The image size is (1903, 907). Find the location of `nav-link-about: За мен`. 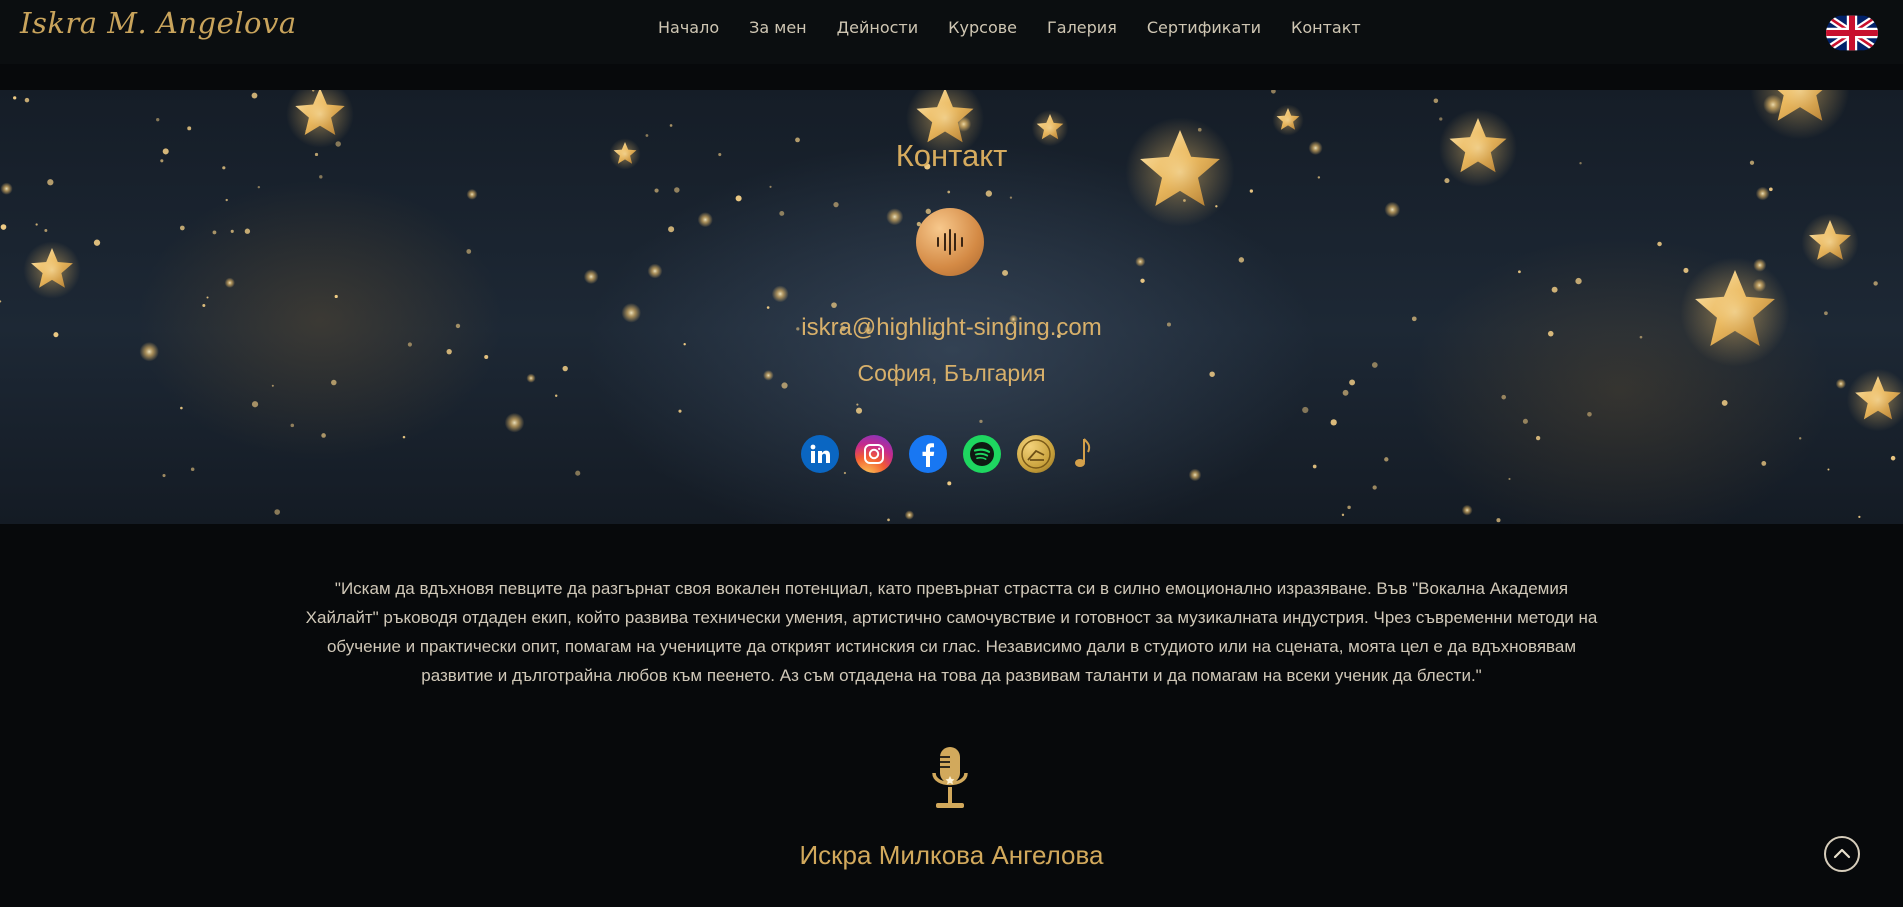

nav-link-about: За мен is located at coordinates (778, 27).